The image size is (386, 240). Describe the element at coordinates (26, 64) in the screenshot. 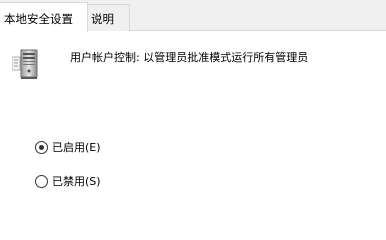

I see `server-computer-icon` at that location.